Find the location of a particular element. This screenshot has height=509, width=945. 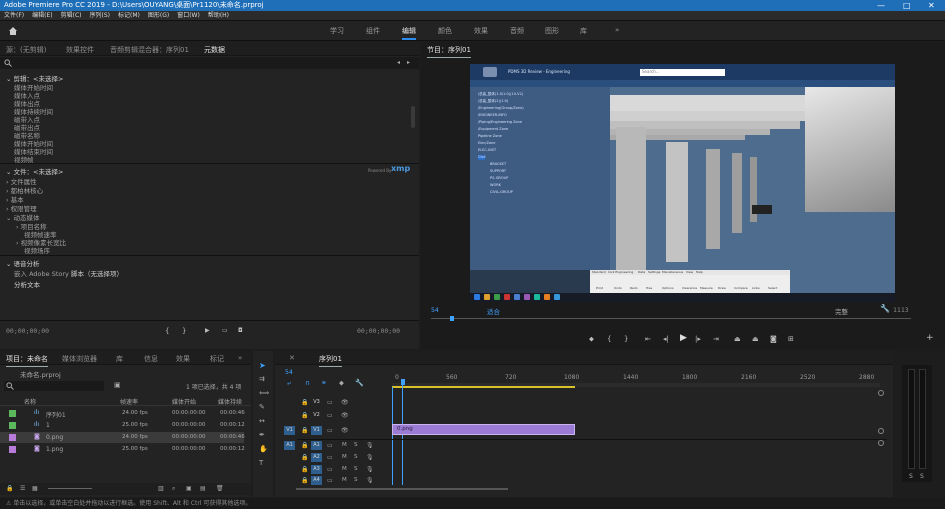

next-icon: ▸ is located at coordinates (408, 62).